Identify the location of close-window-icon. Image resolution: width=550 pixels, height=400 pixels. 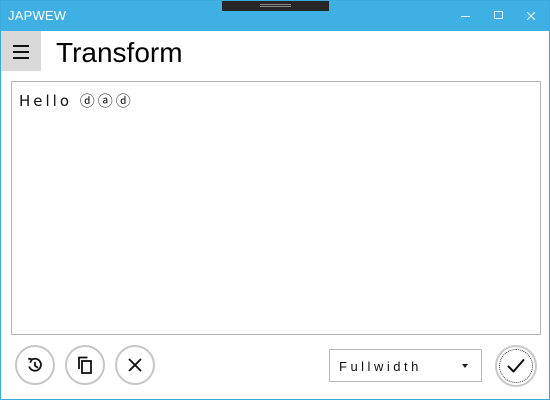
(531, 16).